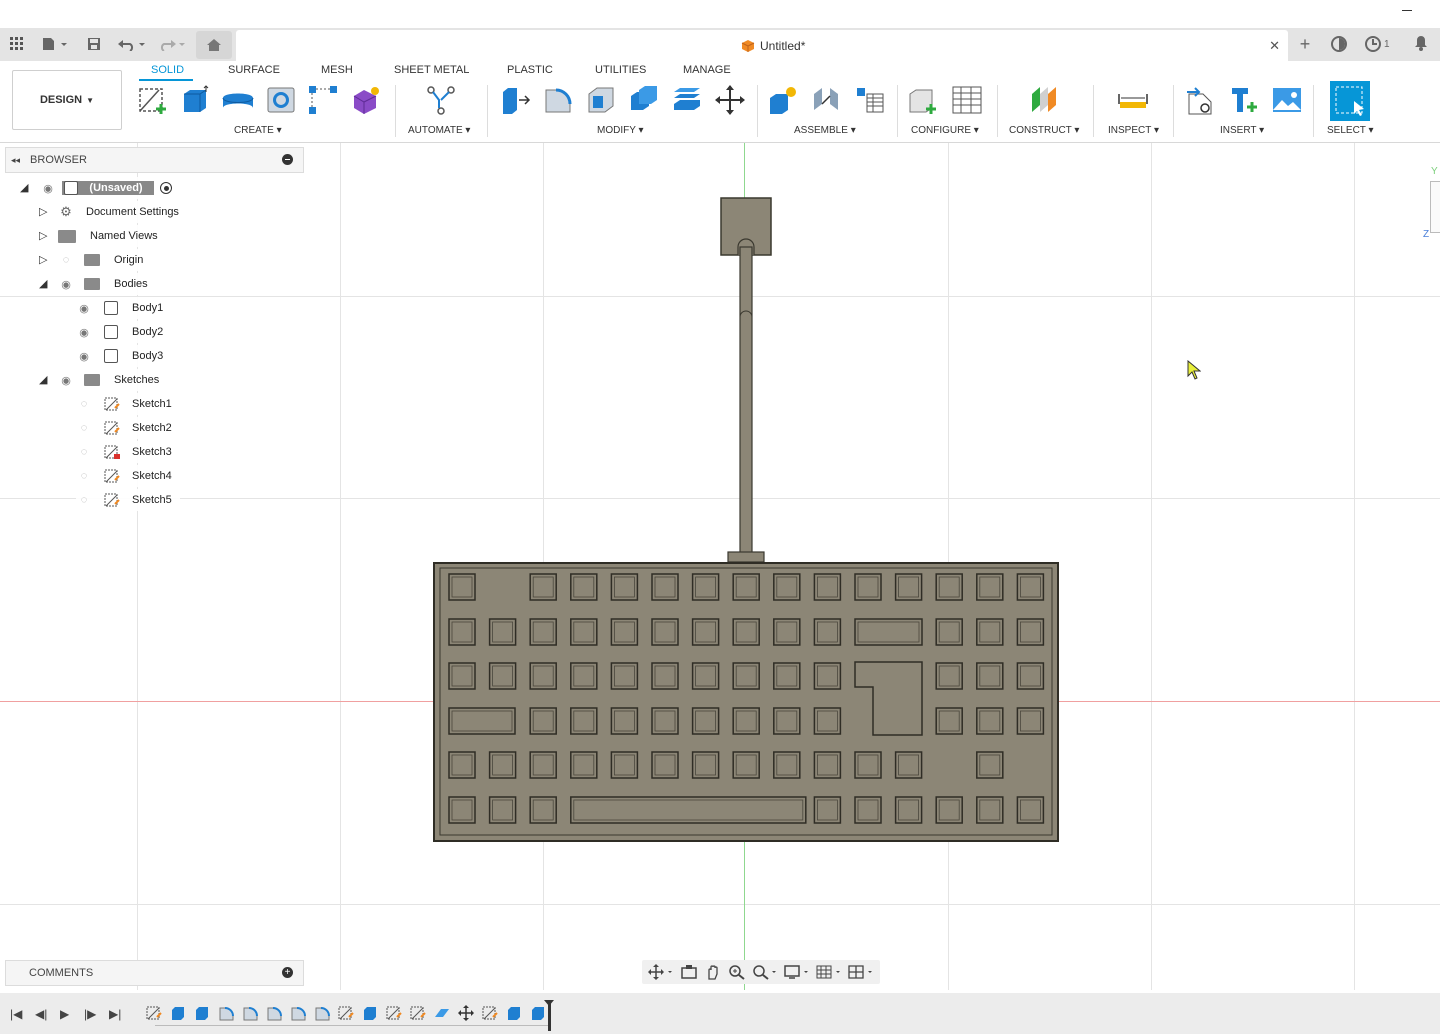 The height and width of the screenshot is (1034, 1440). What do you see at coordinates (644, 100) in the screenshot?
I see `combine-icon` at bounding box center [644, 100].